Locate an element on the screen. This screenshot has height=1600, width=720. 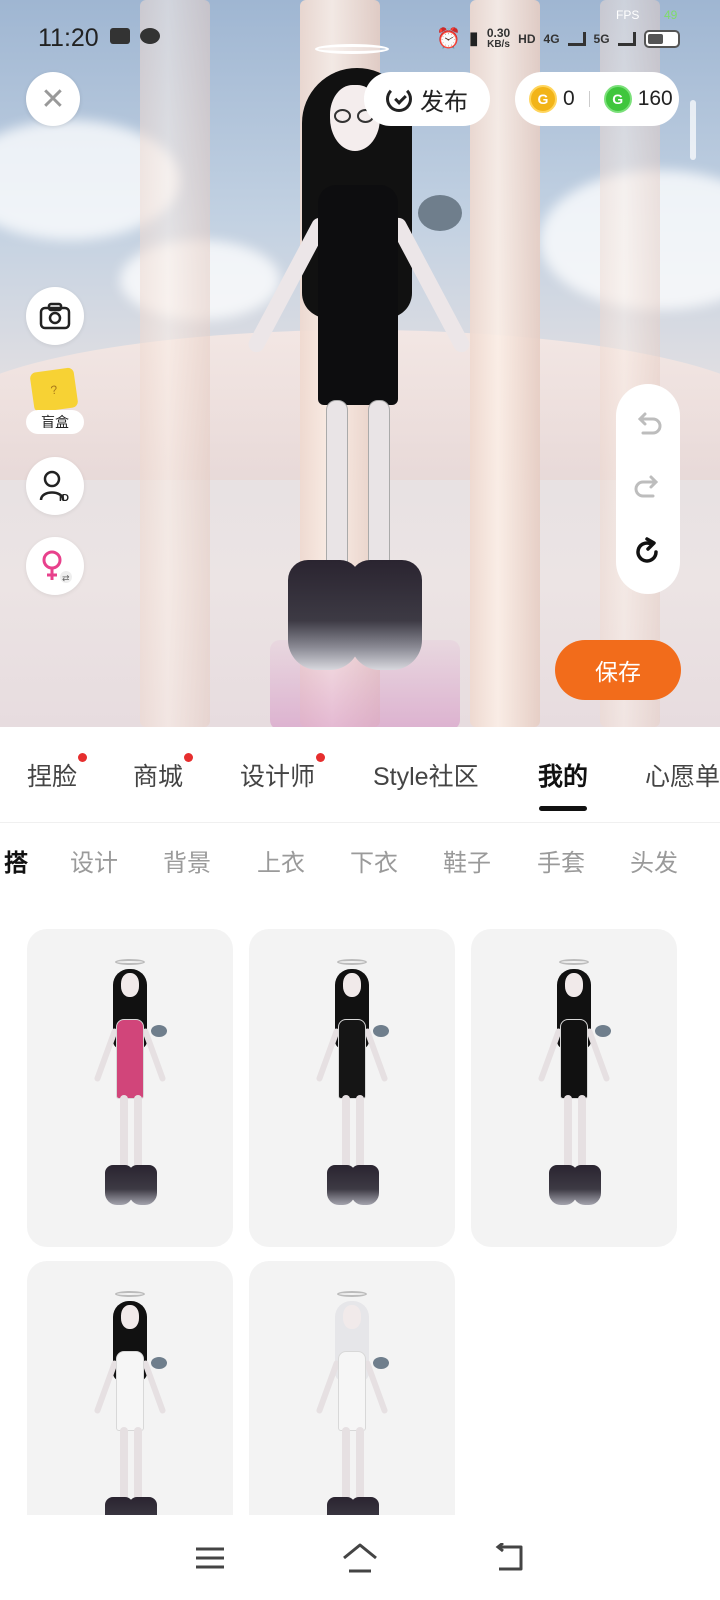
history-panel is located at coordinates (648, 489).